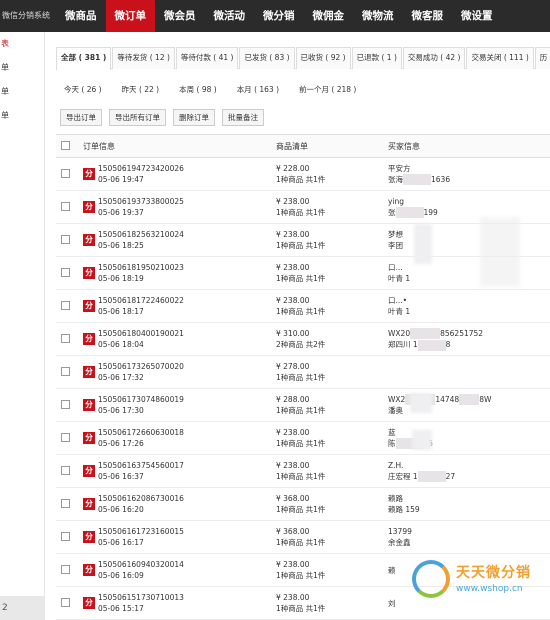 The width and height of the screenshot is (550, 620). What do you see at coordinates (542, 58) in the screenshot?
I see `status-tab-8: 历` at bounding box center [542, 58].